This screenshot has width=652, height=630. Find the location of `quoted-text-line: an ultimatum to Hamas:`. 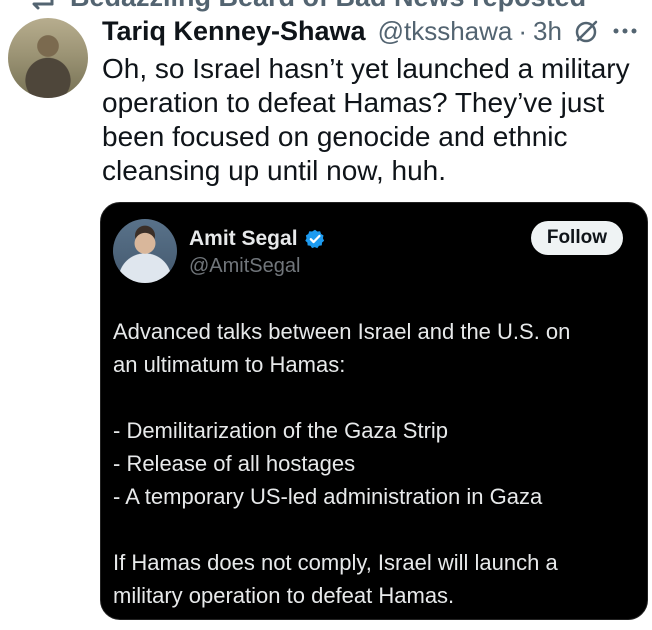

quoted-text-line: an ultimatum to Hamas: is located at coordinates (229, 364).